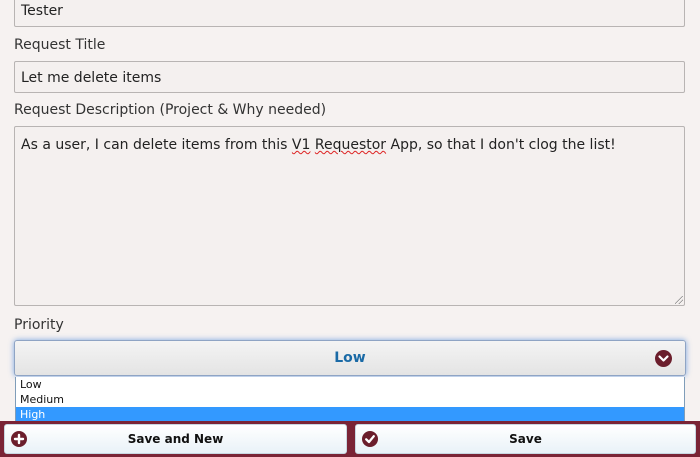 This screenshot has width=700, height=457. What do you see at coordinates (350, 439) in the screenshot?
I see `footer-toolbar: Save and New Save` at bounding box center [350, 439].